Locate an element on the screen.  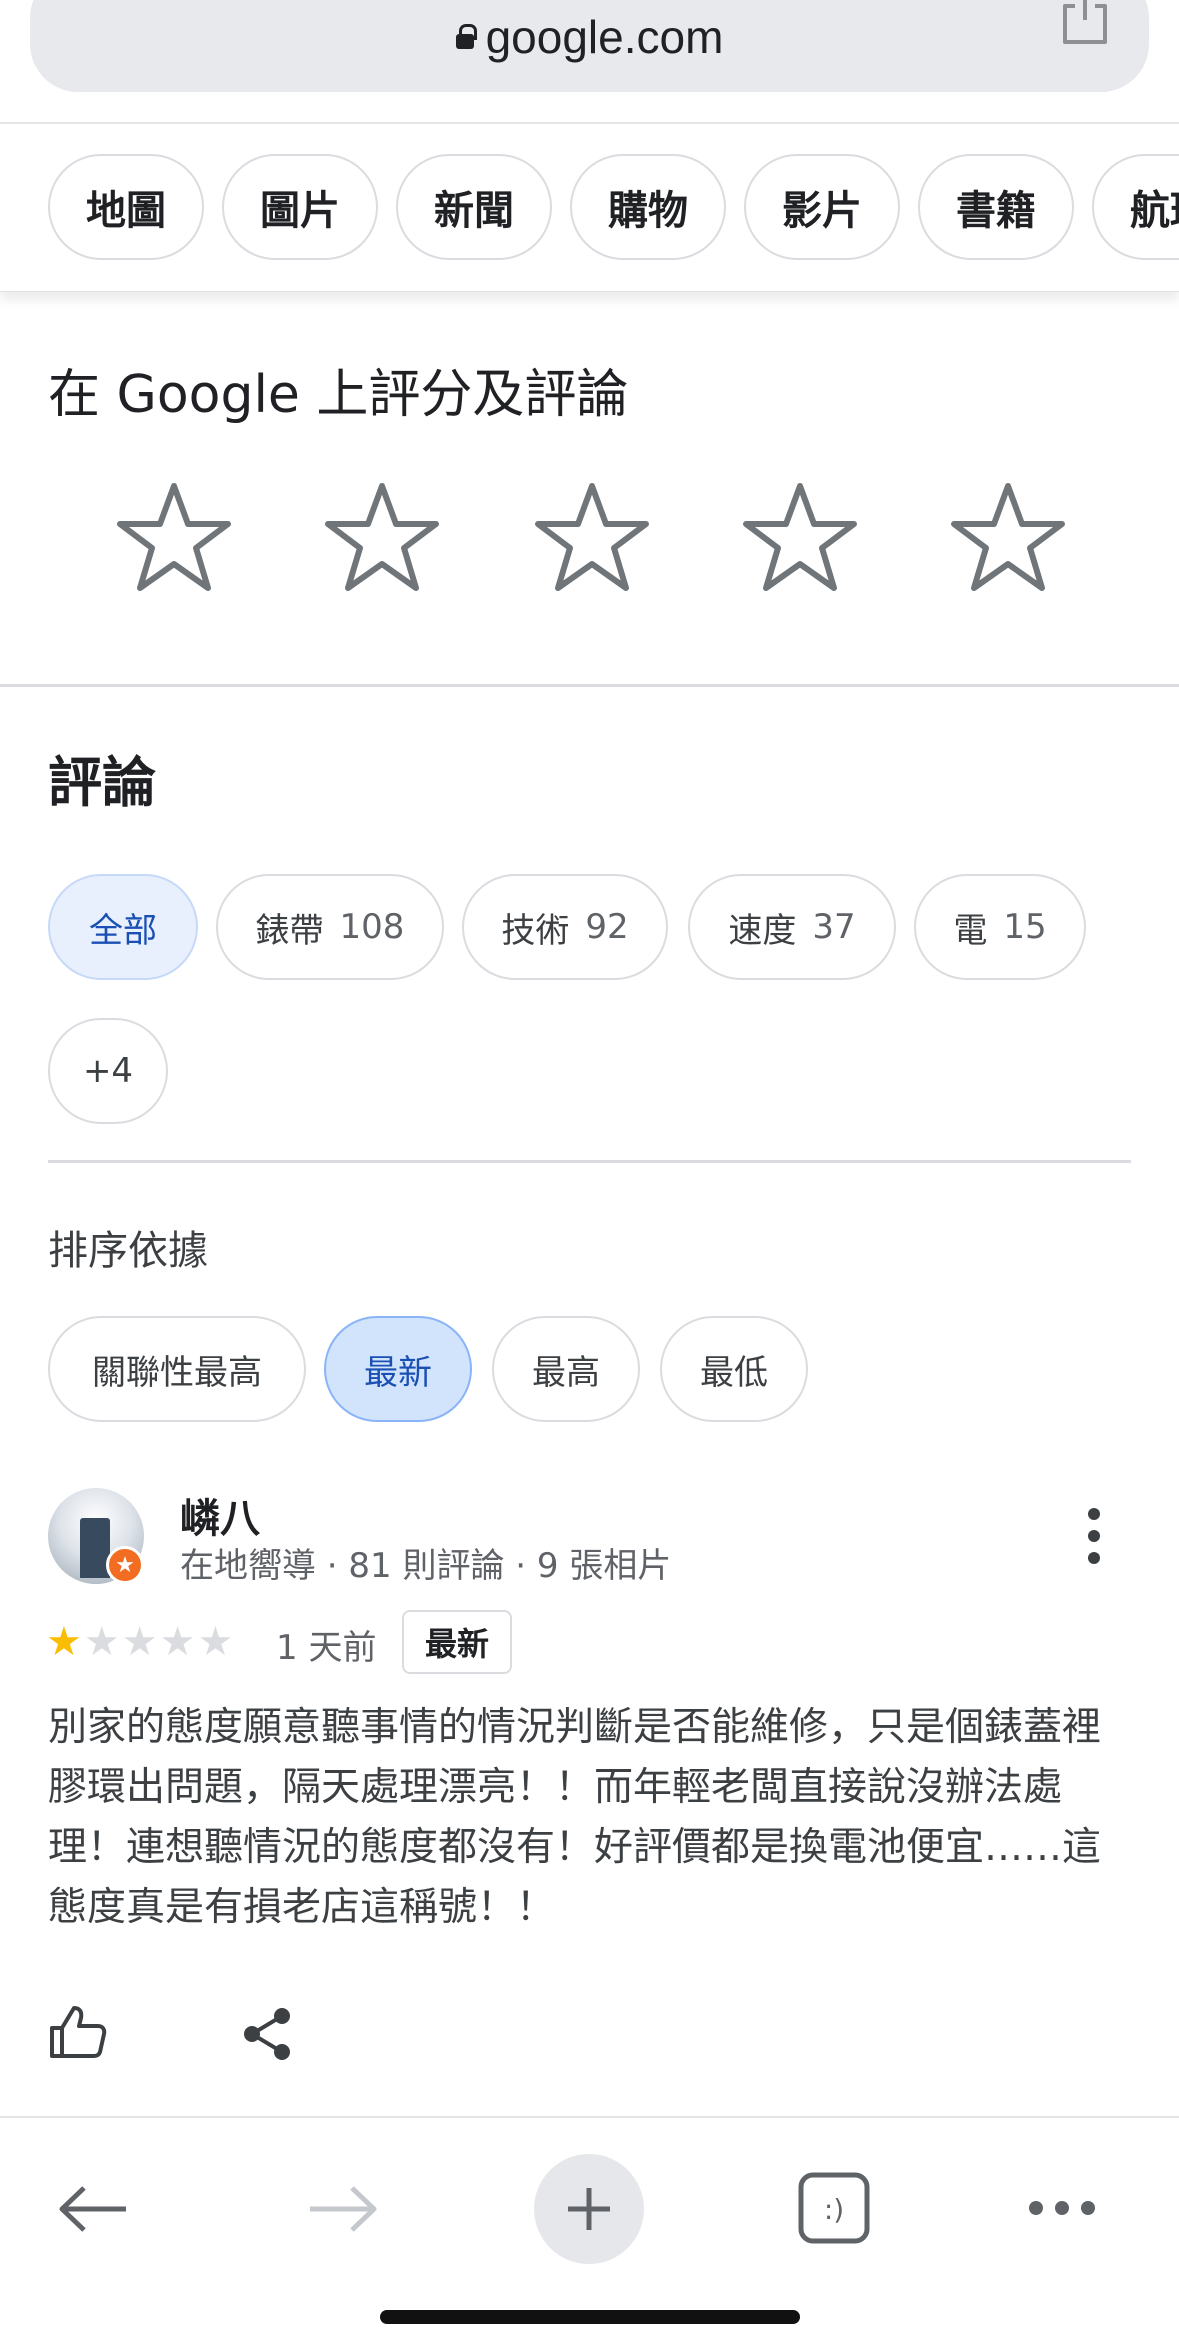
address-bar: google.com is located at coordinates (589, 46).